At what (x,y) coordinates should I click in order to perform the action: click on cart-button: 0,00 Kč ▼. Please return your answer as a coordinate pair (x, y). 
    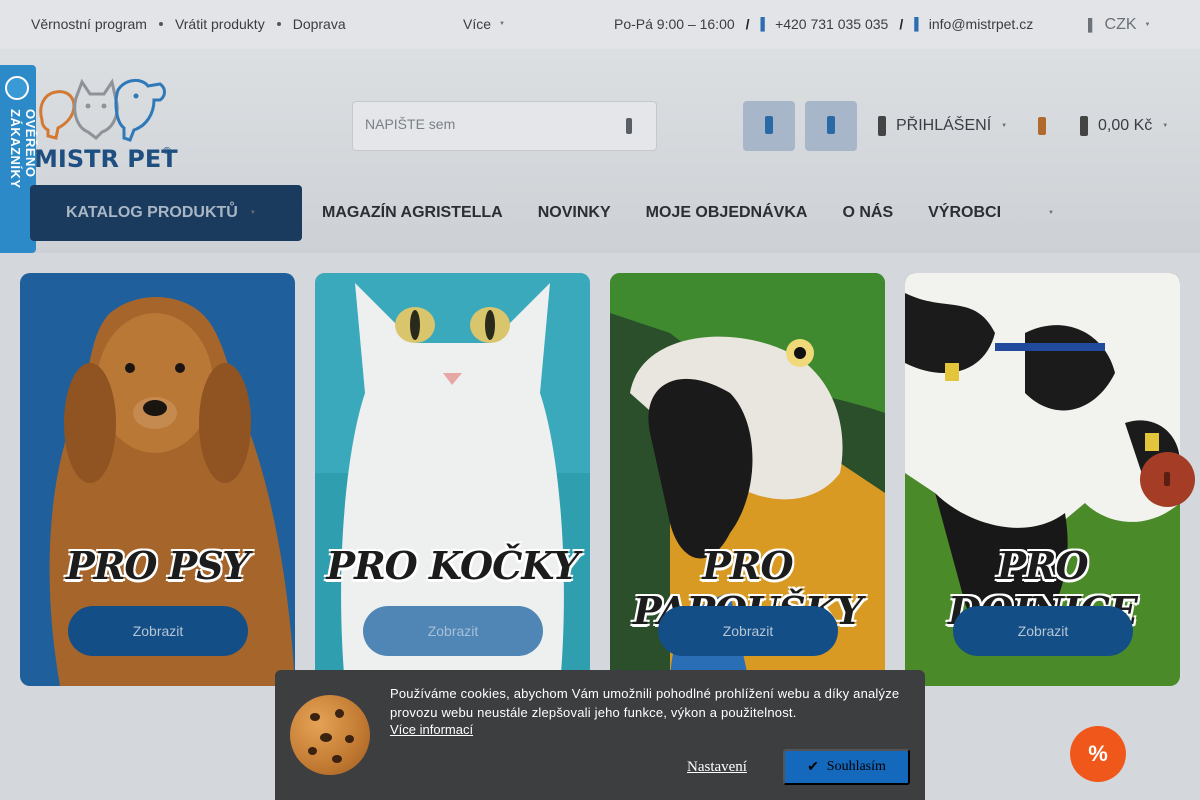
    Looking at the image, I should click on (1124, 126).